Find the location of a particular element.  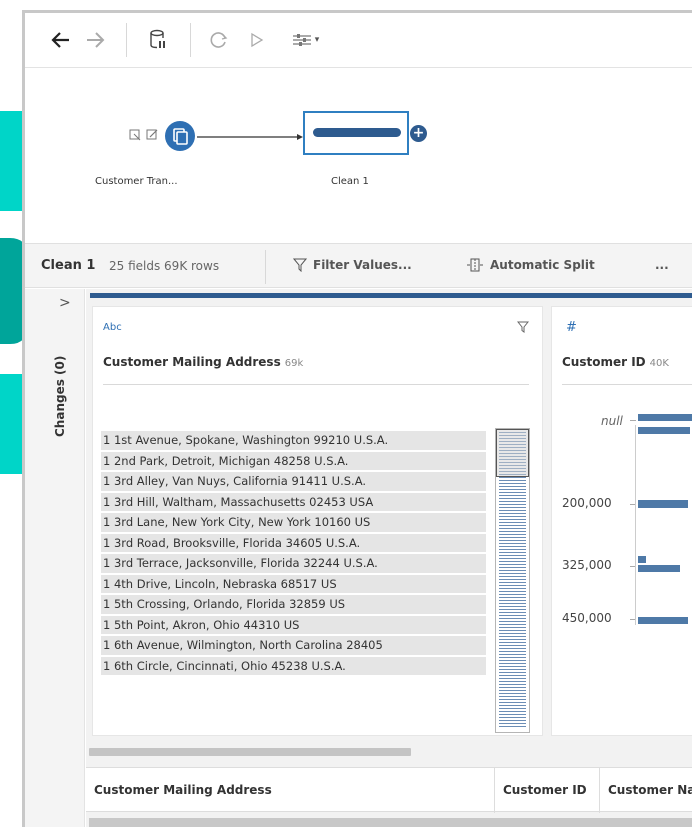

profile-separator is located at coordinates (265, 267).